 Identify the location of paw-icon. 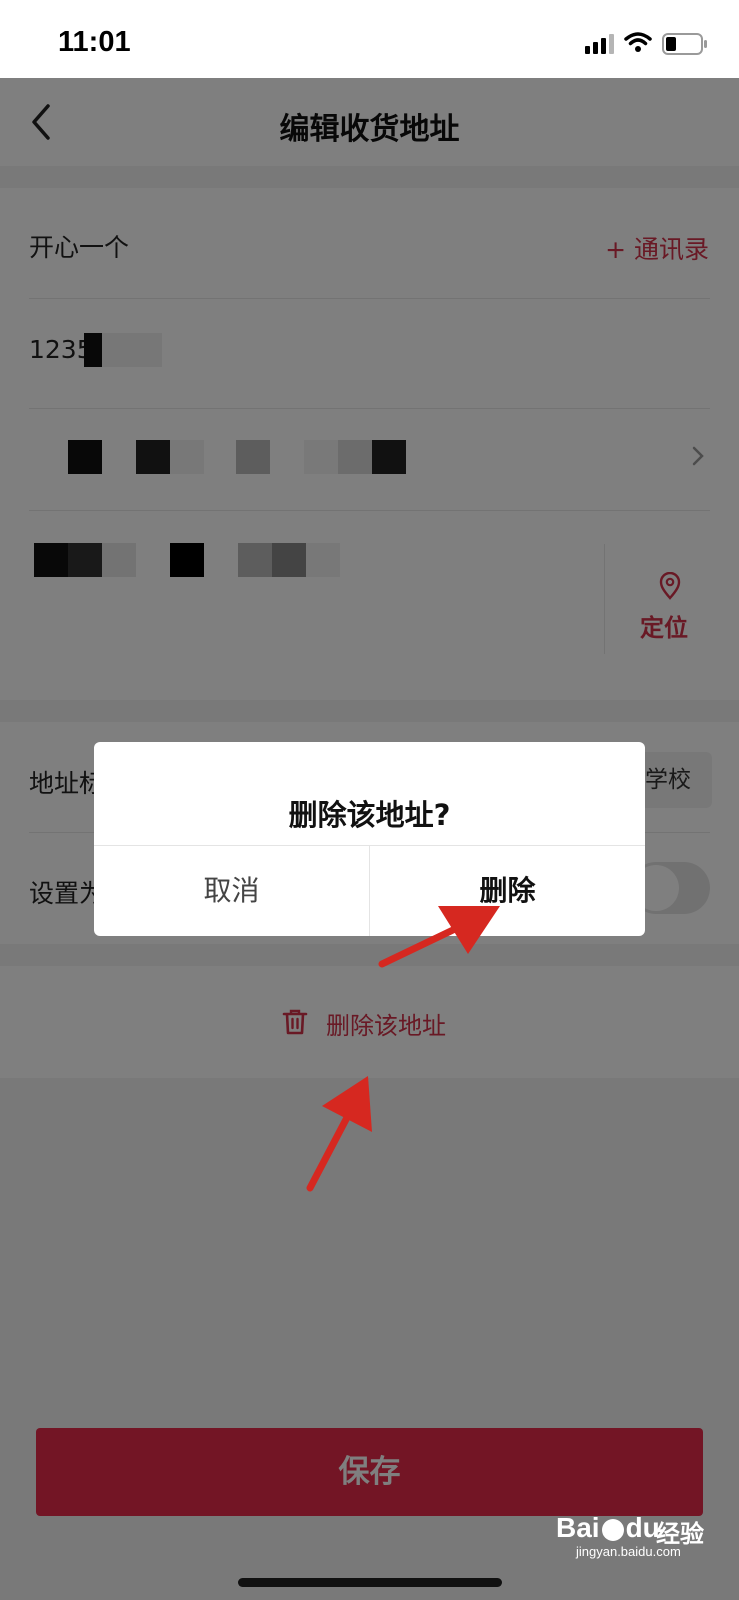
(612, 1529).